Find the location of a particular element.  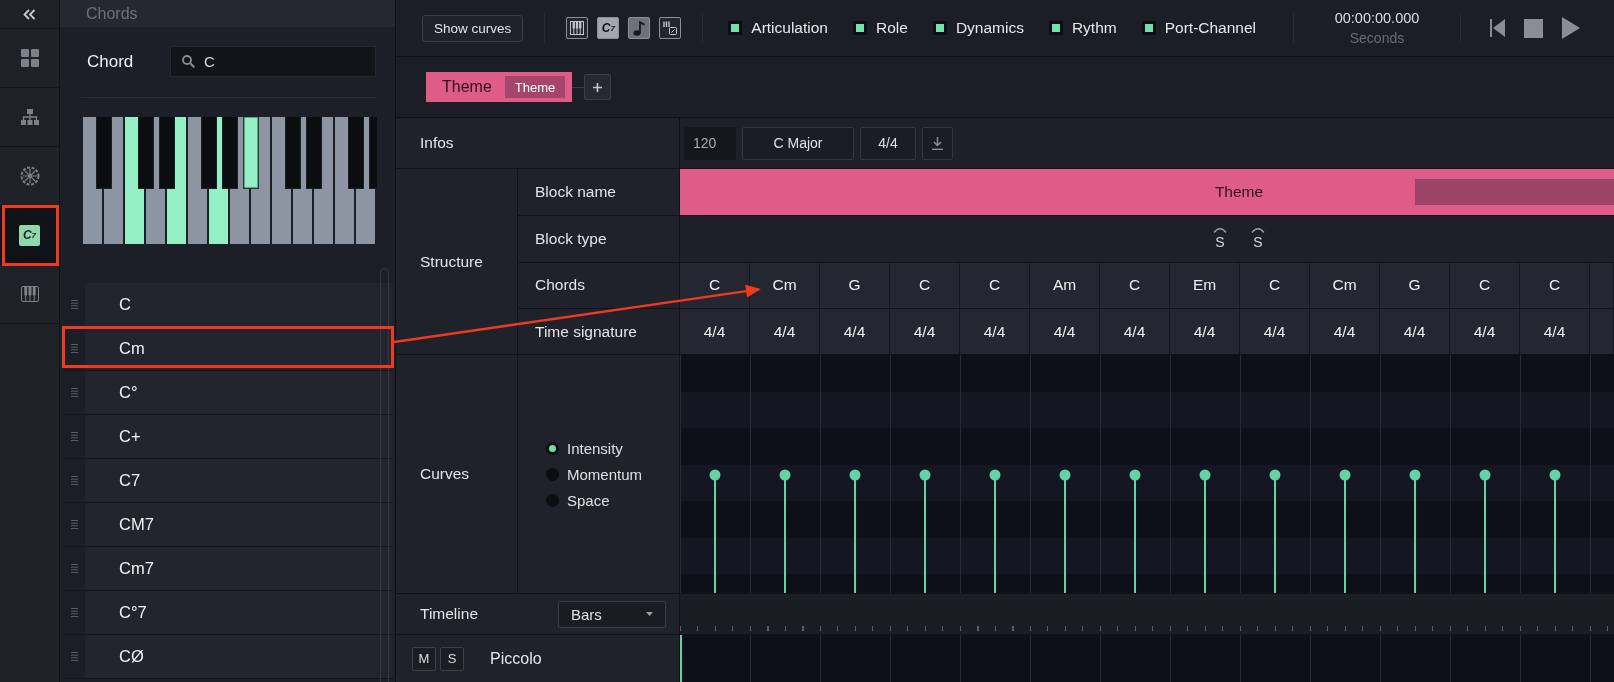

download-button is located at coordinates (937, 143).